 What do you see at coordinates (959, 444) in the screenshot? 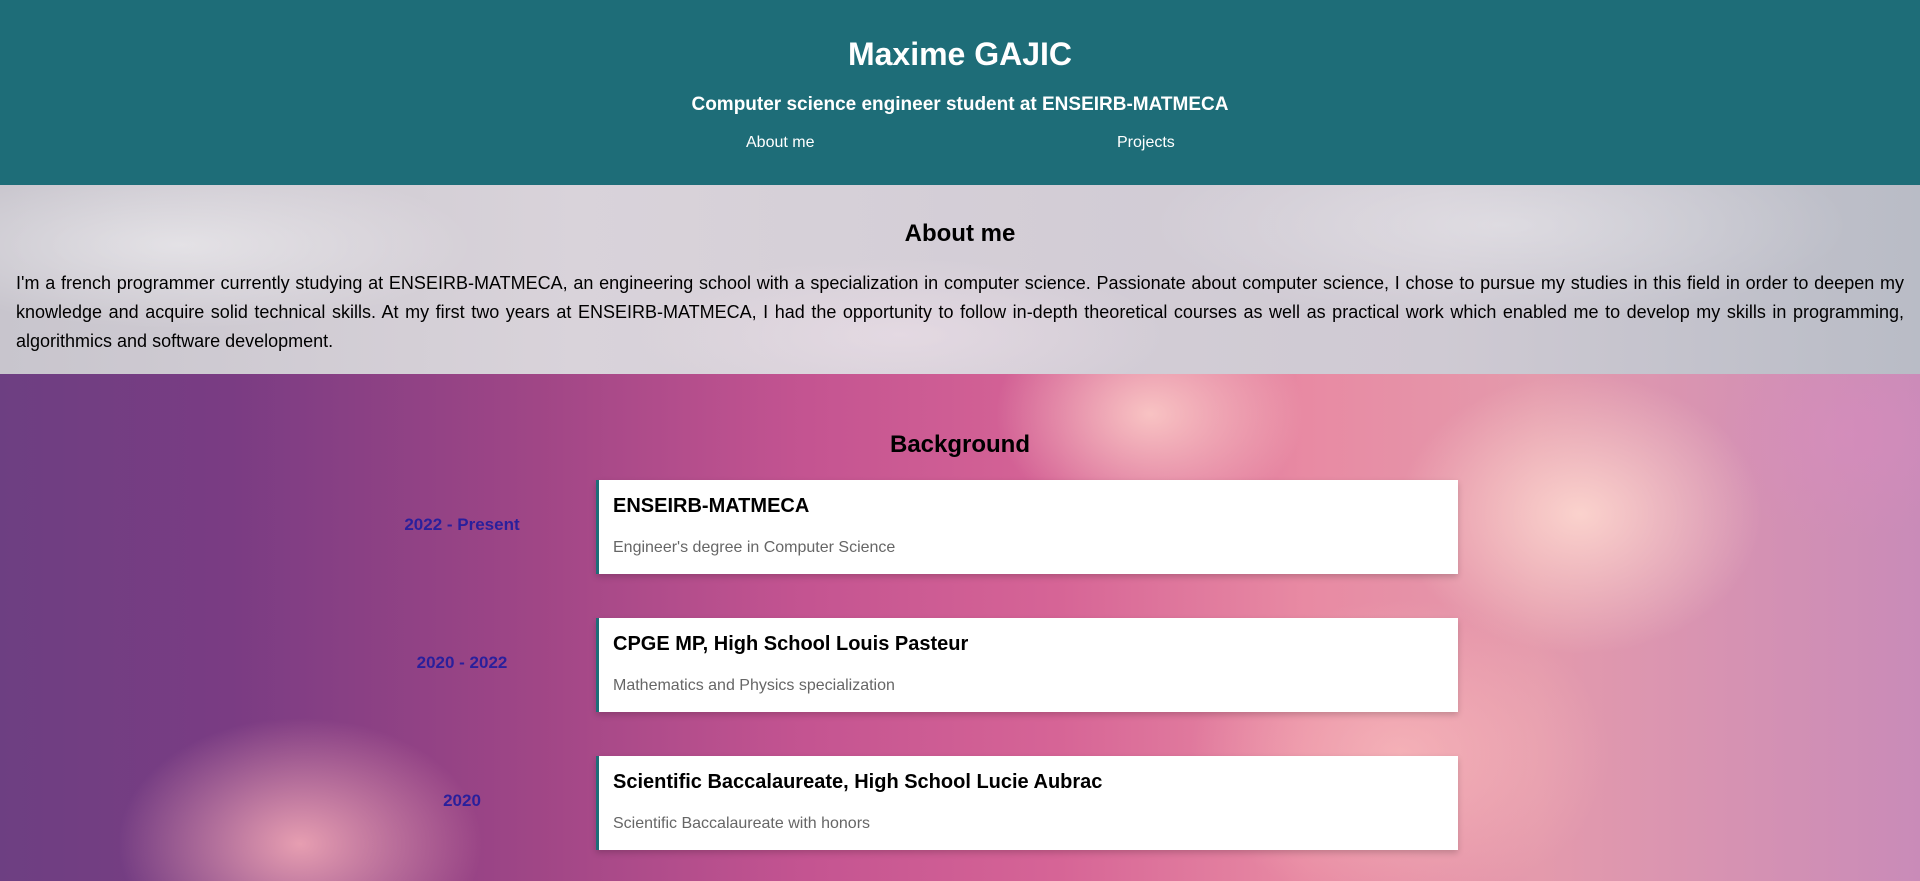
I see `background-title: Background` at bounding box center [959, 444].